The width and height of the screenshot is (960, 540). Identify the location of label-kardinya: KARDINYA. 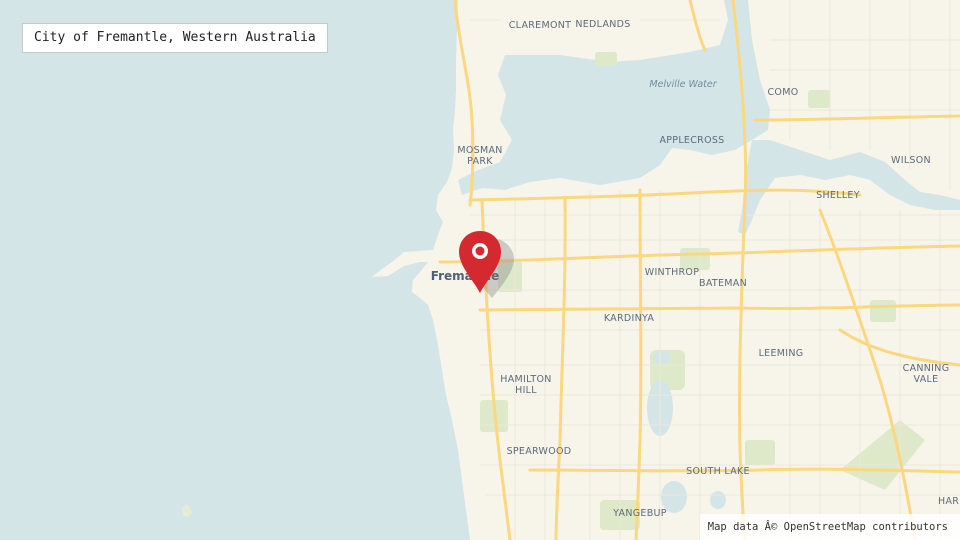
(629, 318).